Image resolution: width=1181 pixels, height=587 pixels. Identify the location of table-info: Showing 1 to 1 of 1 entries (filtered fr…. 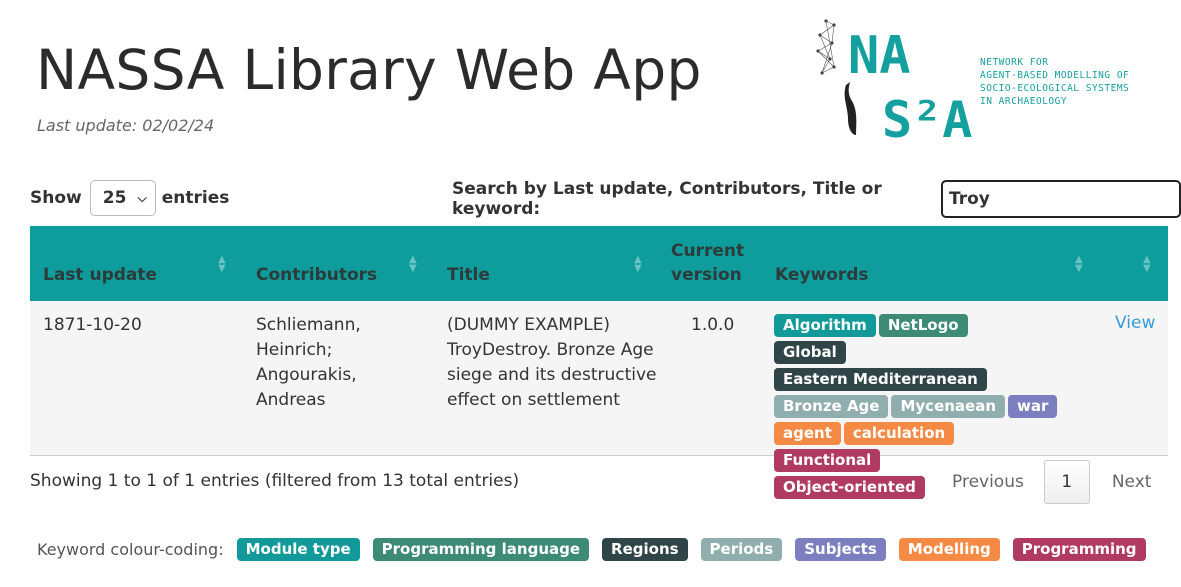
(275, 481).